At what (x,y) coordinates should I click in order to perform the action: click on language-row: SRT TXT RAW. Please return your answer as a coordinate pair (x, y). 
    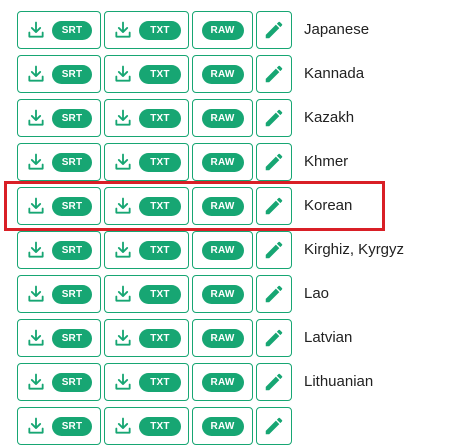
    Looking at the image, I should click on (228, 427).